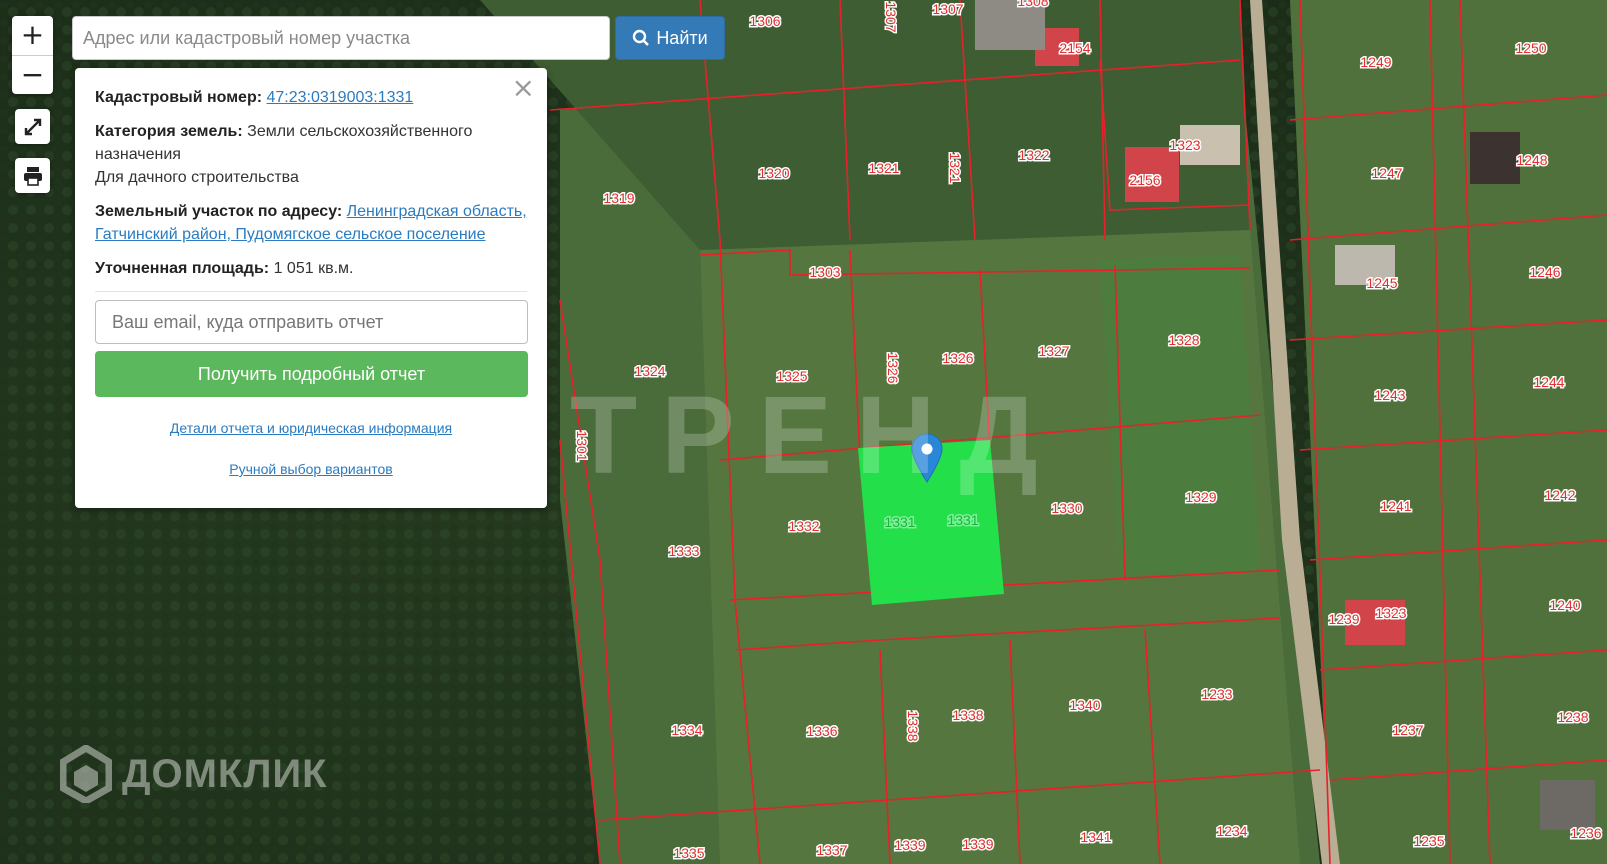 The width and height of the screenshot is (1607, 864). I want to click on parcel-number-label: 1335, so click(688, 853).